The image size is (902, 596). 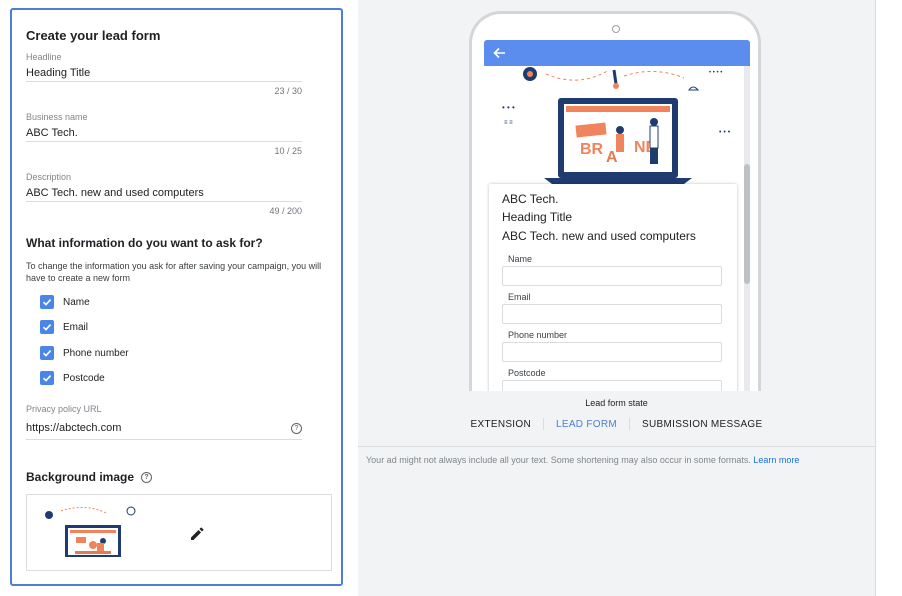 What do you see at coordinates (888, 298) in the screenshot?
I see `right-gutter` at bounding box center [888, 298].